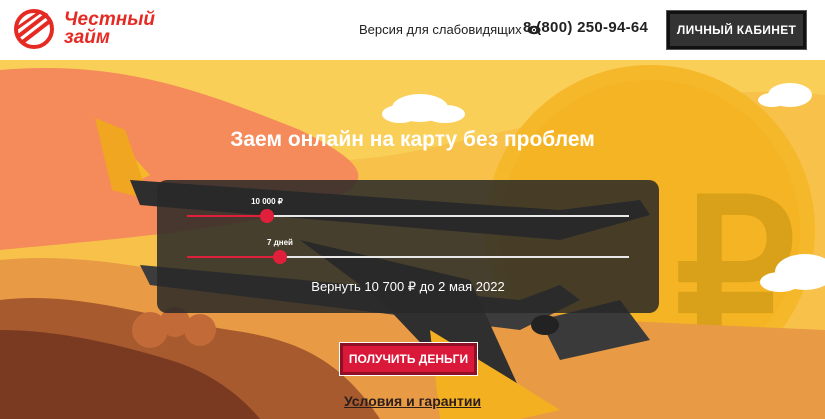 Image resolution: width=825 pixels, height=419 pixels. I want to click on brand-logo: Честный займ, so click(83, 29).